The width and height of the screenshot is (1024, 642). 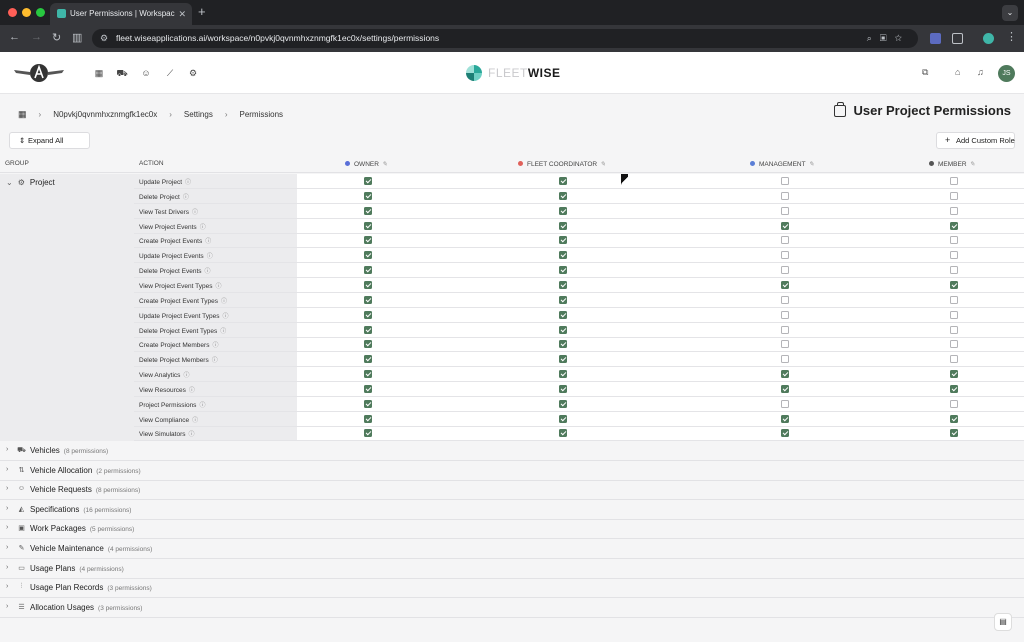 What do you see at coordinates (988, 38) in the screenshot?
I see `profile-icon` at bounding box center [988, 38].